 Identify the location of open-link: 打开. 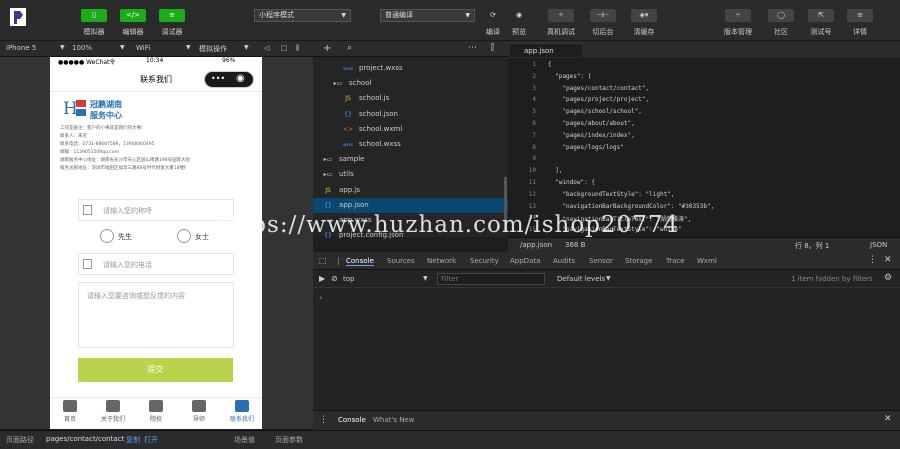
(151, 440).